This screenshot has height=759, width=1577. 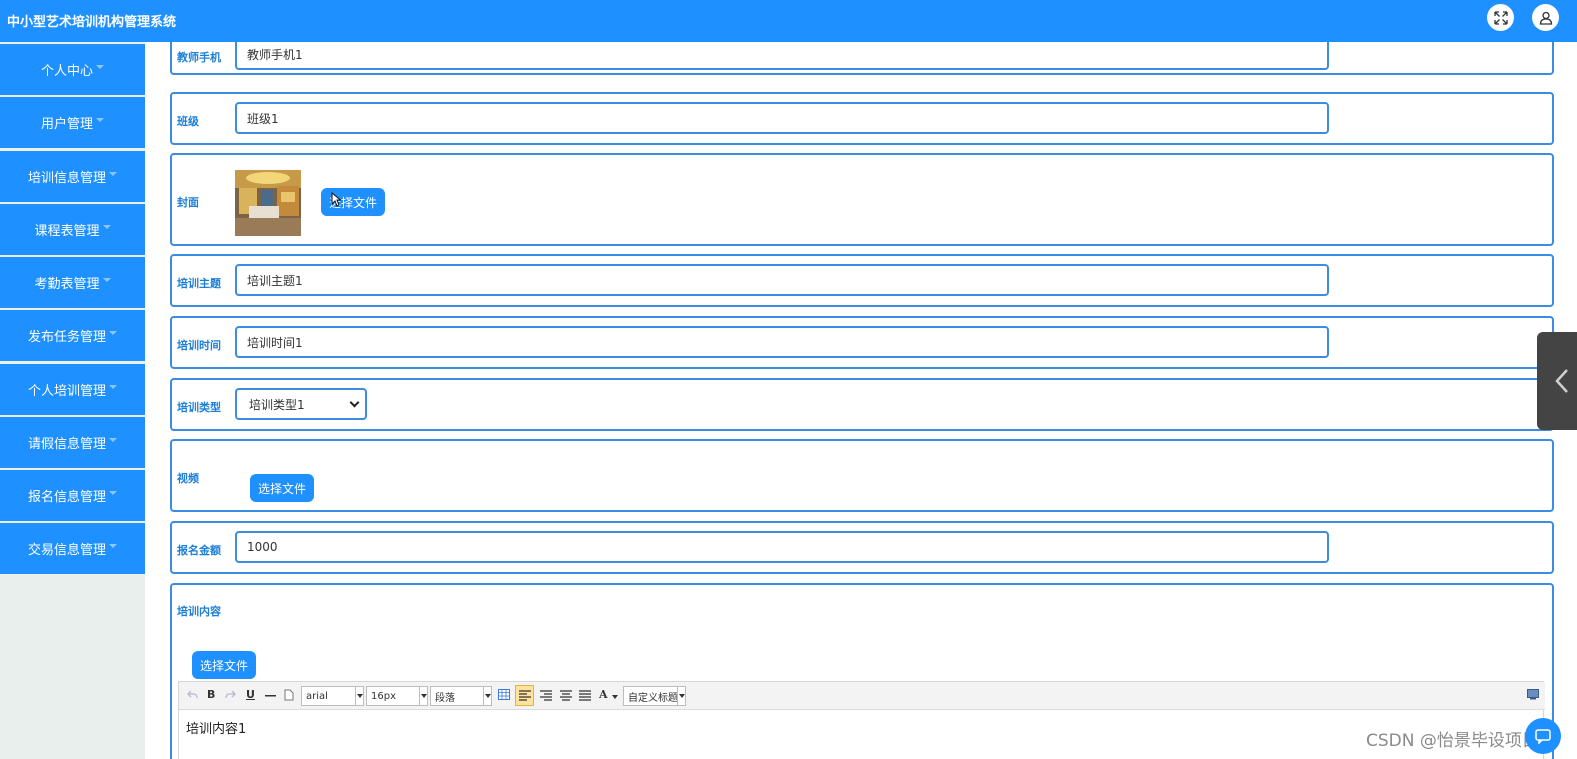 I want to click on type-select-value: 培训类型1, so click(x=277, y=404).